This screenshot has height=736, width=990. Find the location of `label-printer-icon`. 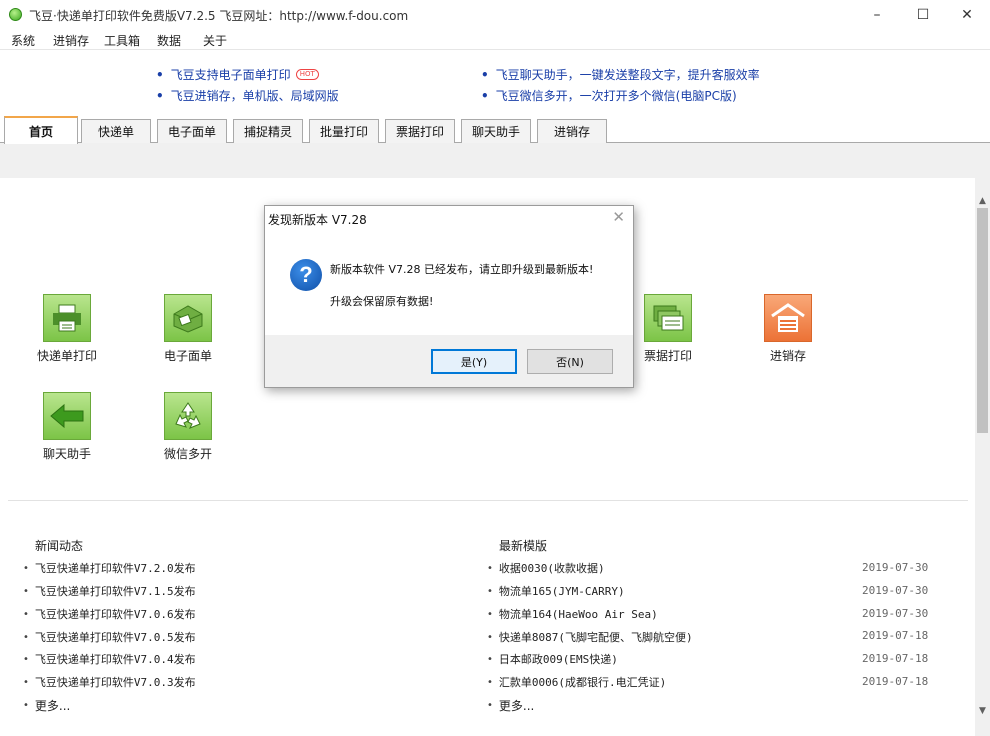

label-printer-icon is located at coordinates (188, 318).